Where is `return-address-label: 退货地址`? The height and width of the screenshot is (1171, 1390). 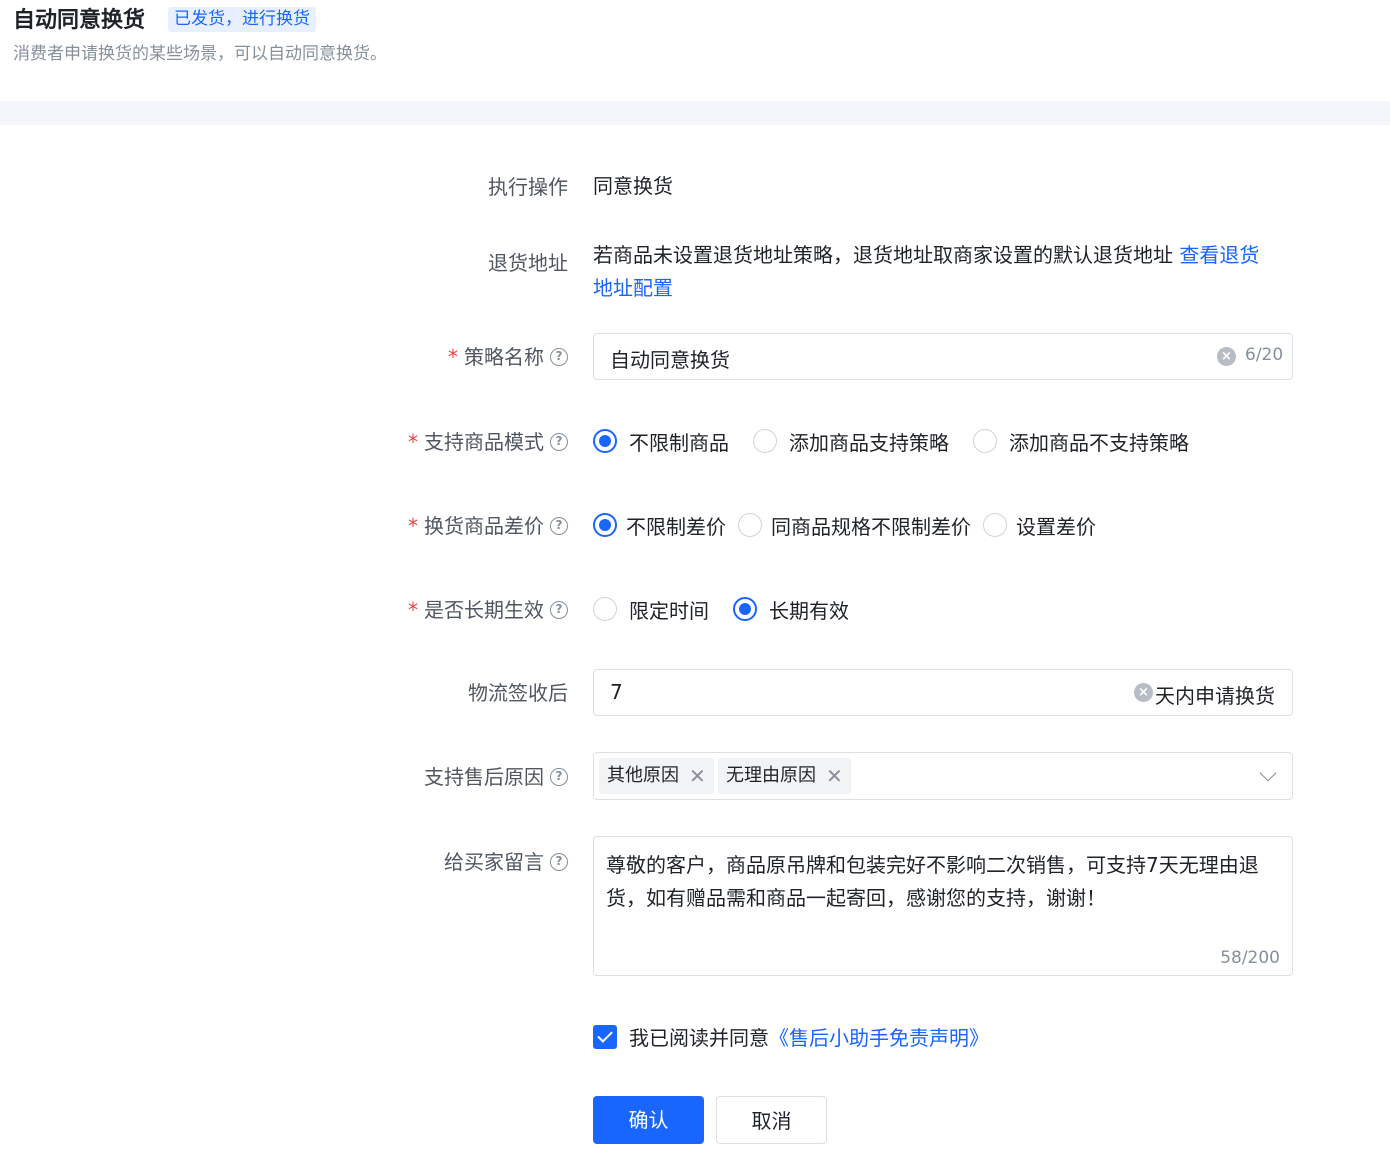 return-address-label: 退货地址 is located at coordinates (528, 263).